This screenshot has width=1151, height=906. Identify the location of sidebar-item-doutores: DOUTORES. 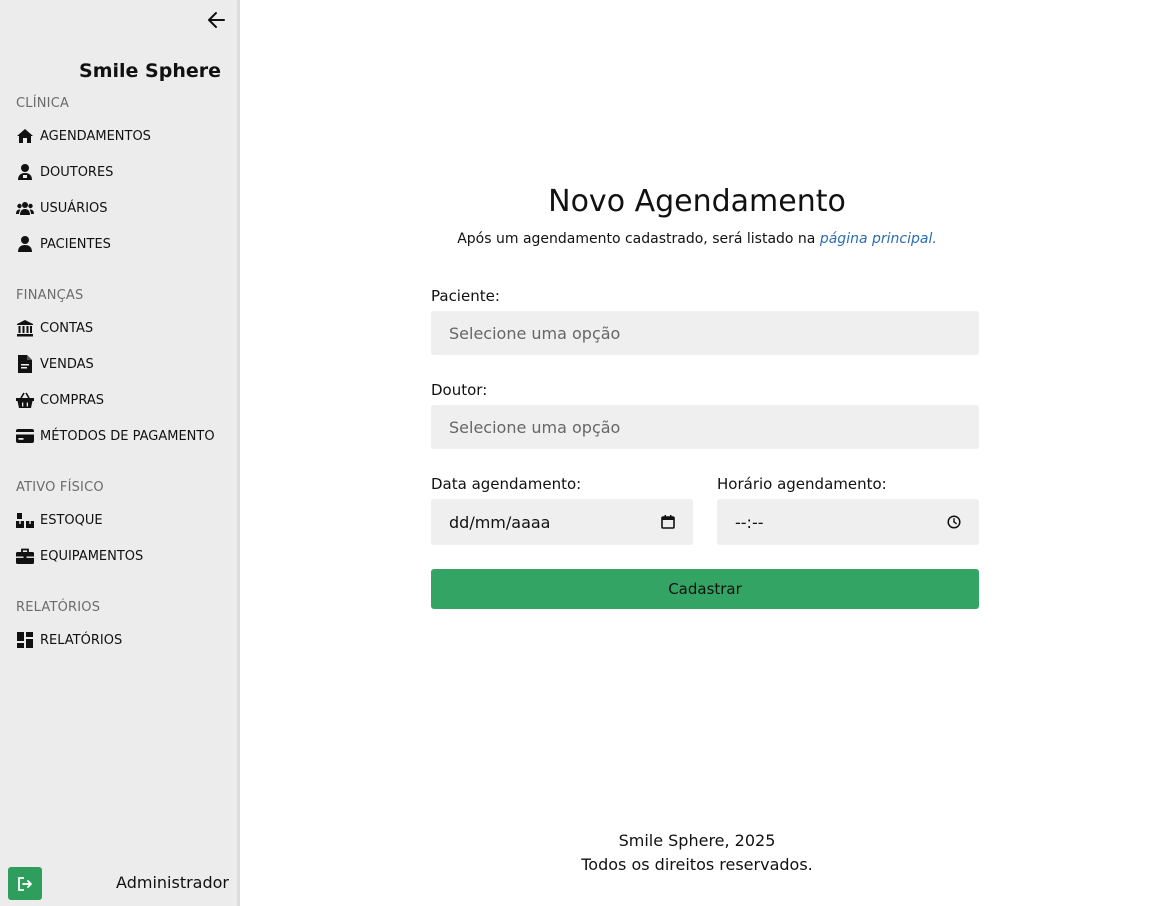
(64, 172).